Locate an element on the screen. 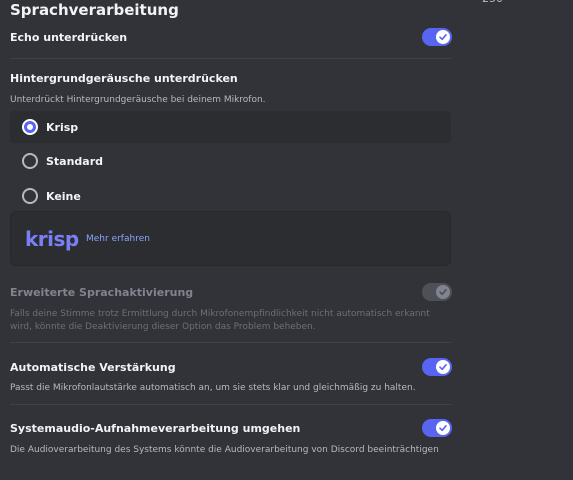 The image size is (573, 480). krisp-logo: krisp is located at coordinates (52, 239).